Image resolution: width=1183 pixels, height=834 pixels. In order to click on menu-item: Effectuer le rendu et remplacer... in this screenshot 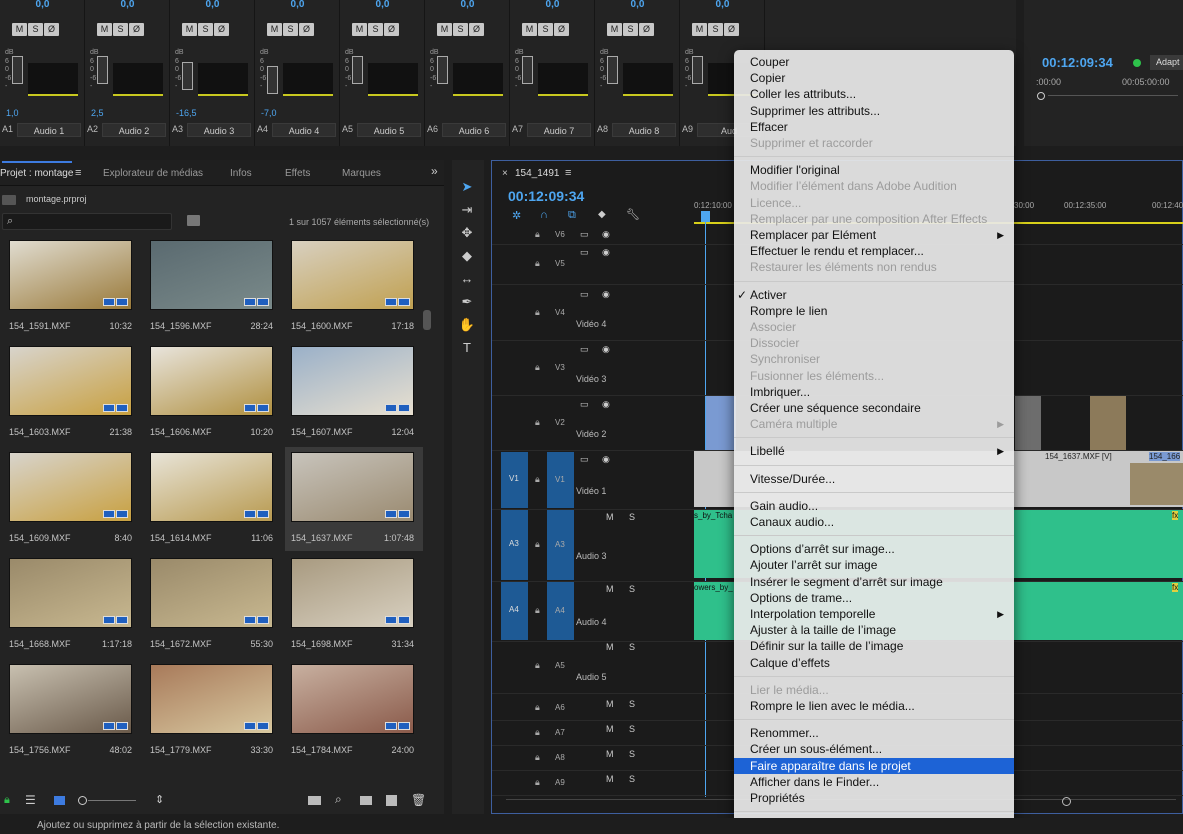, I will do `click(874, 251)`.